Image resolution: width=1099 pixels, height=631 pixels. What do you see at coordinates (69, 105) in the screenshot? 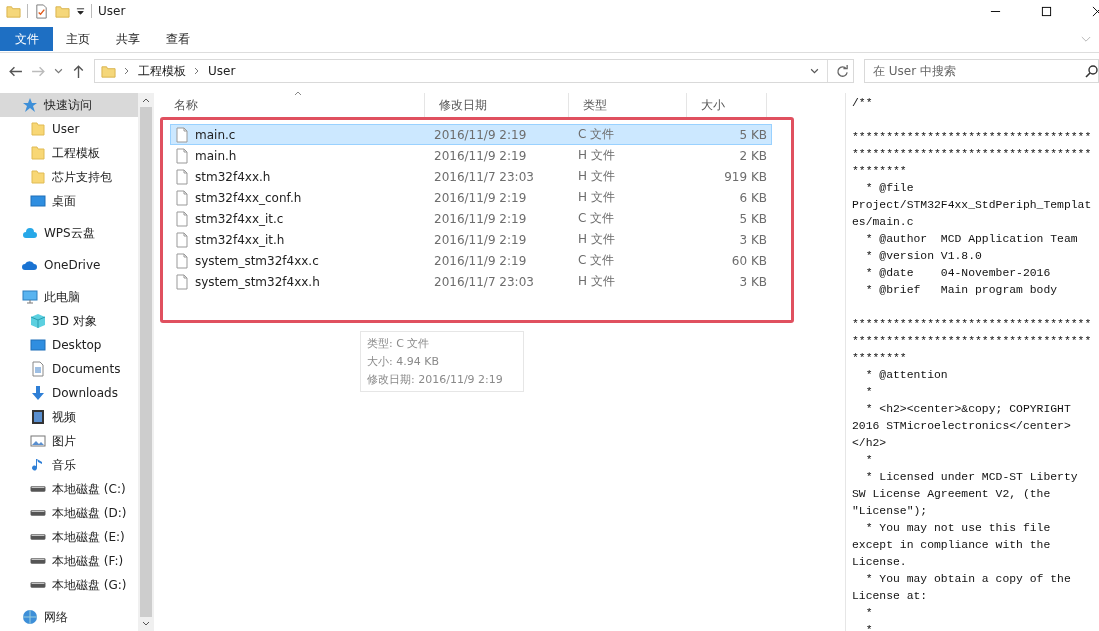
I see `nav-item: 快速访问` at bounding box center [69, 105].